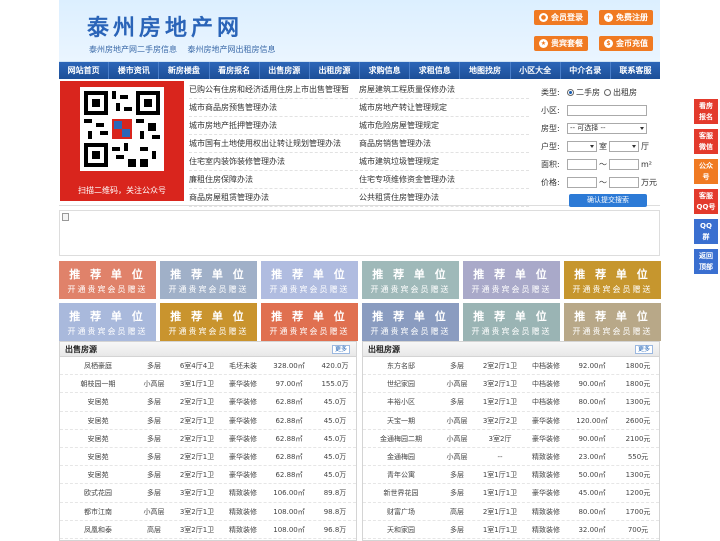  I want to click on halls-select, so click(624, 146).